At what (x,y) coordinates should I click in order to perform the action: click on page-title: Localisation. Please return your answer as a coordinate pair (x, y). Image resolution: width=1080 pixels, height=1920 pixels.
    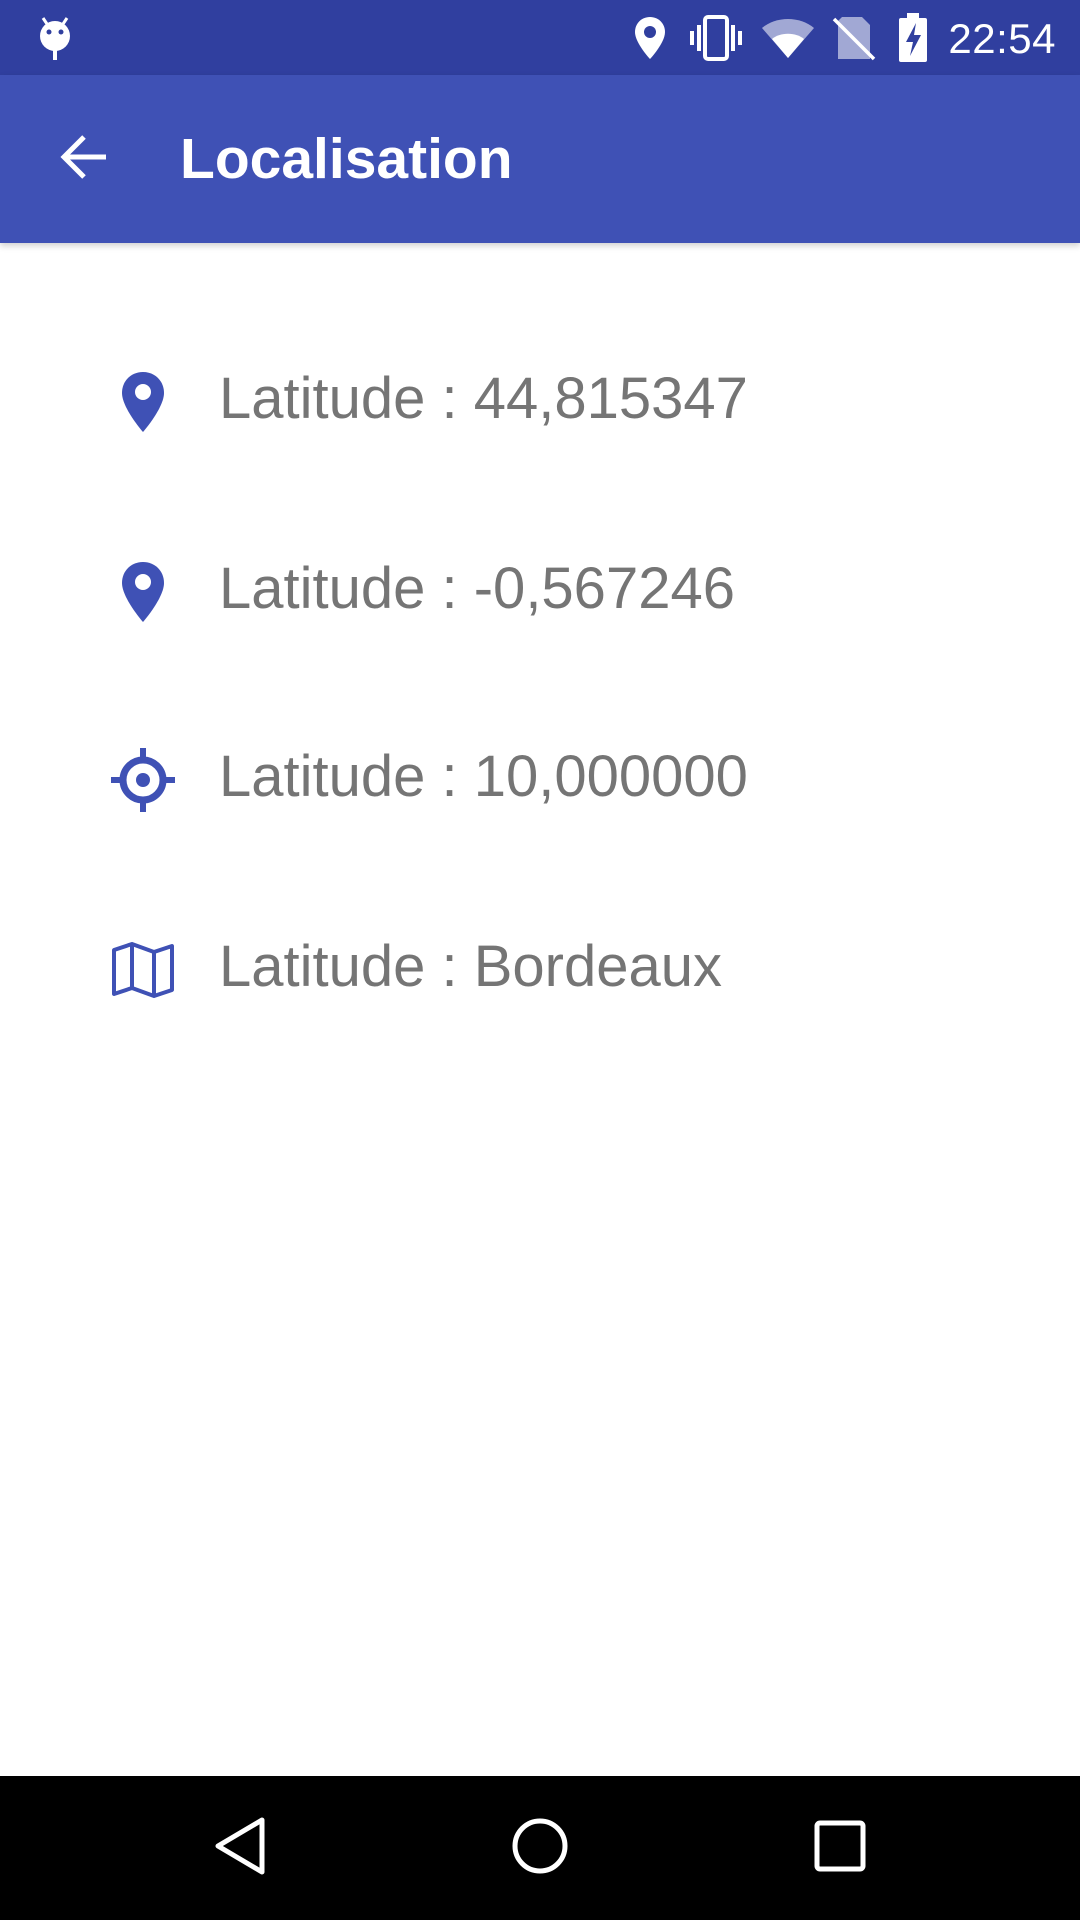
    Looking at the image, I should click on (346, 159).